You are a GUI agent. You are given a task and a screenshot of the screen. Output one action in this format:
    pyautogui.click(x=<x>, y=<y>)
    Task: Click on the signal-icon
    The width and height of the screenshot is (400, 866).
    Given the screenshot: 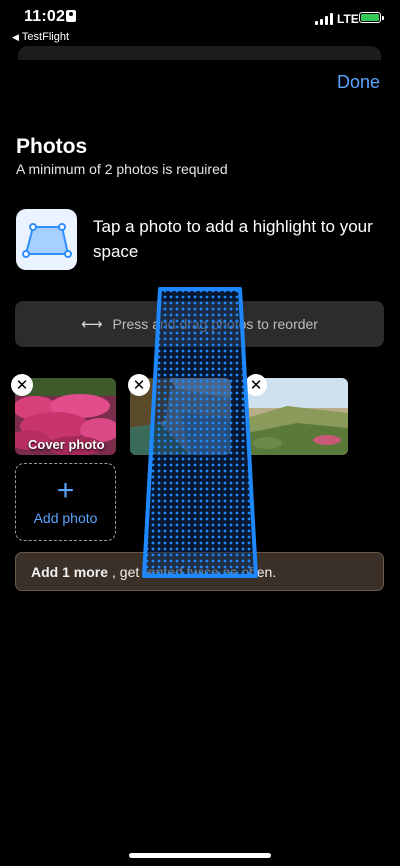 What is the action you would take?
    pyautogui.click(x=324, y=19)
    